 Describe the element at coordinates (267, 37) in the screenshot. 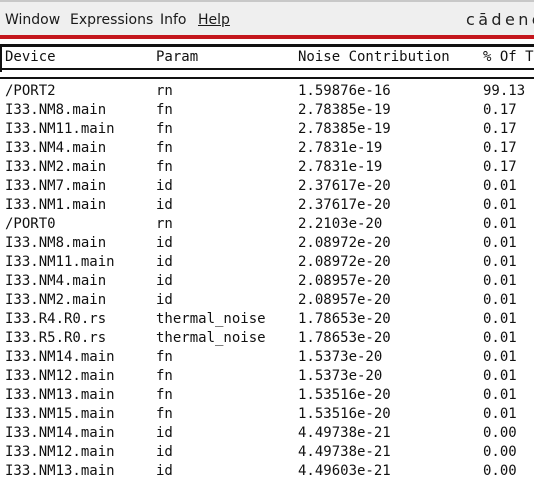

I see `brand-accent-bar` at that location.